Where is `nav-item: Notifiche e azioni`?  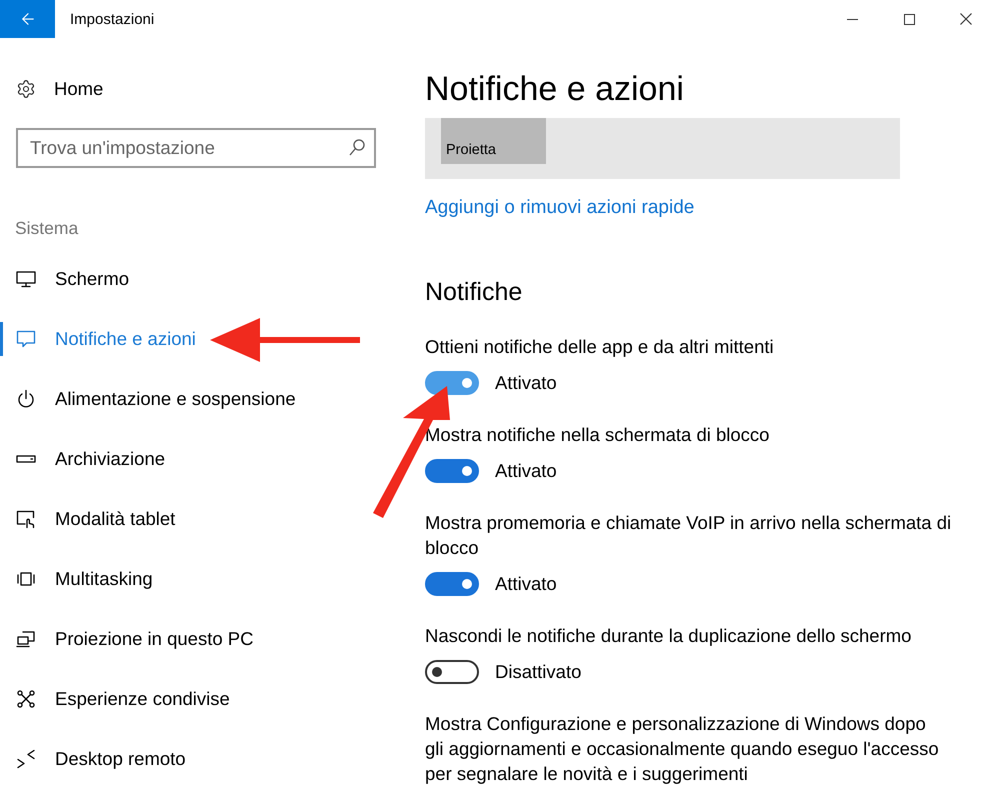 nav-item: Notifiche e azioni is located at coordinates (98, 339).